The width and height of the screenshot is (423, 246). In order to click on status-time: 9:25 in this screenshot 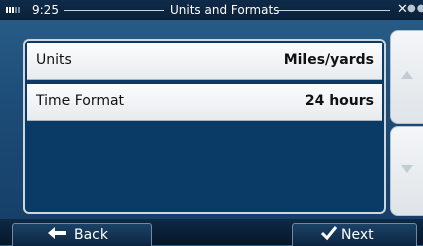, I will do `click(45, 10)`.